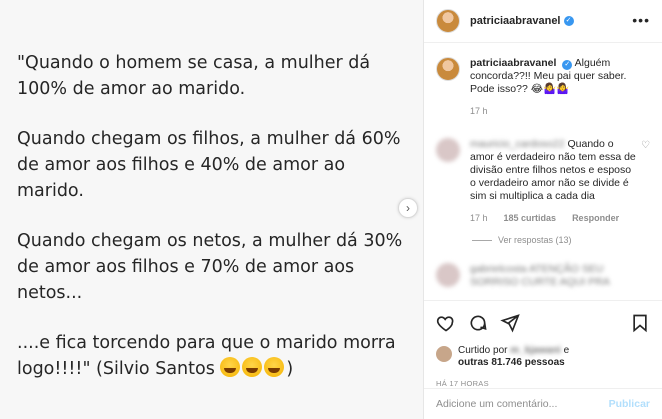 This screenshot has width=662, height=419. What do you see at coordinates (595, 218) in the screenshot?
I see `reply-button: Responder` at bounding box center [595, 218].